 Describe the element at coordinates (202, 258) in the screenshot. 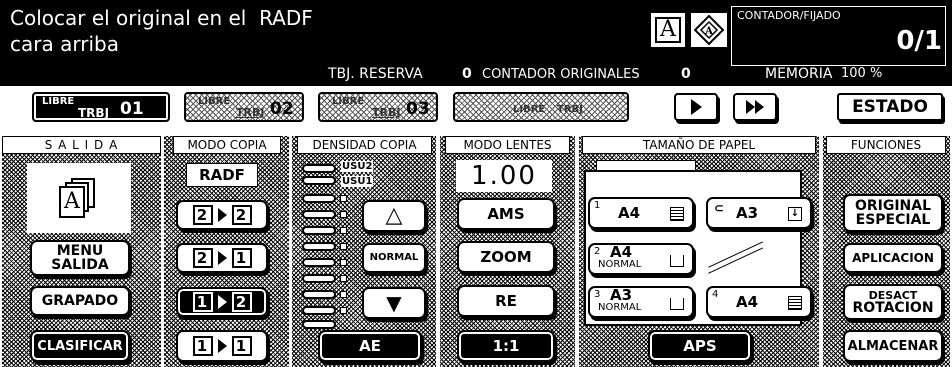

I see `copy-mode-2-1-from: 2` at that location.